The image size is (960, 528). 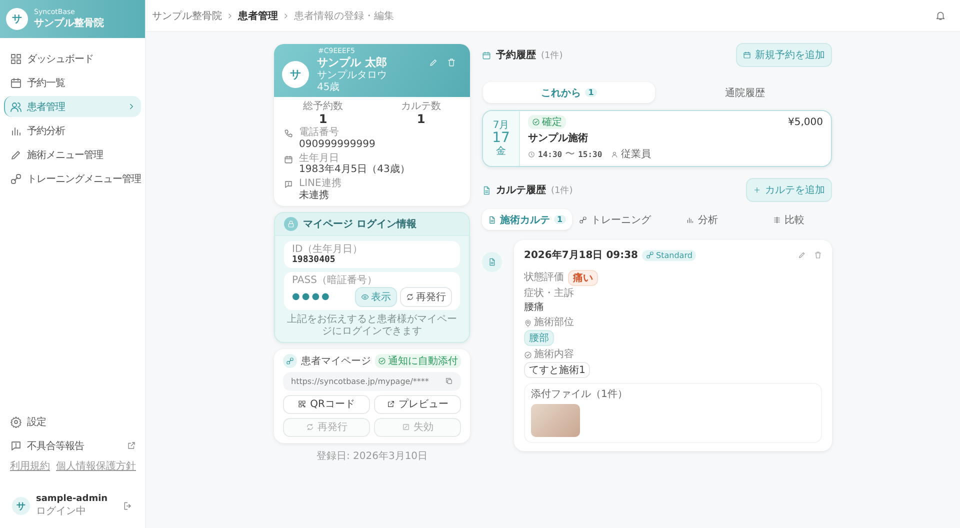 I want to click on field-label: 電話番号, so click(x=319, y=133).